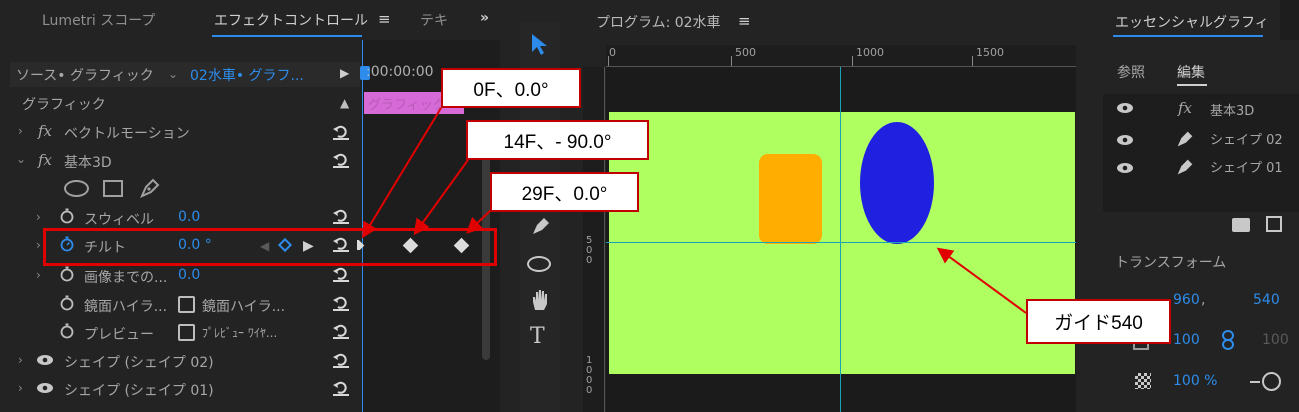 Image resolution: width=1299 pixels, height=412 pixels. What do you see at coordinates (564, 192) in the screenshot?
I see `callout-keyframe-29: 29F、0.0°` at bounding box center [564, 192].